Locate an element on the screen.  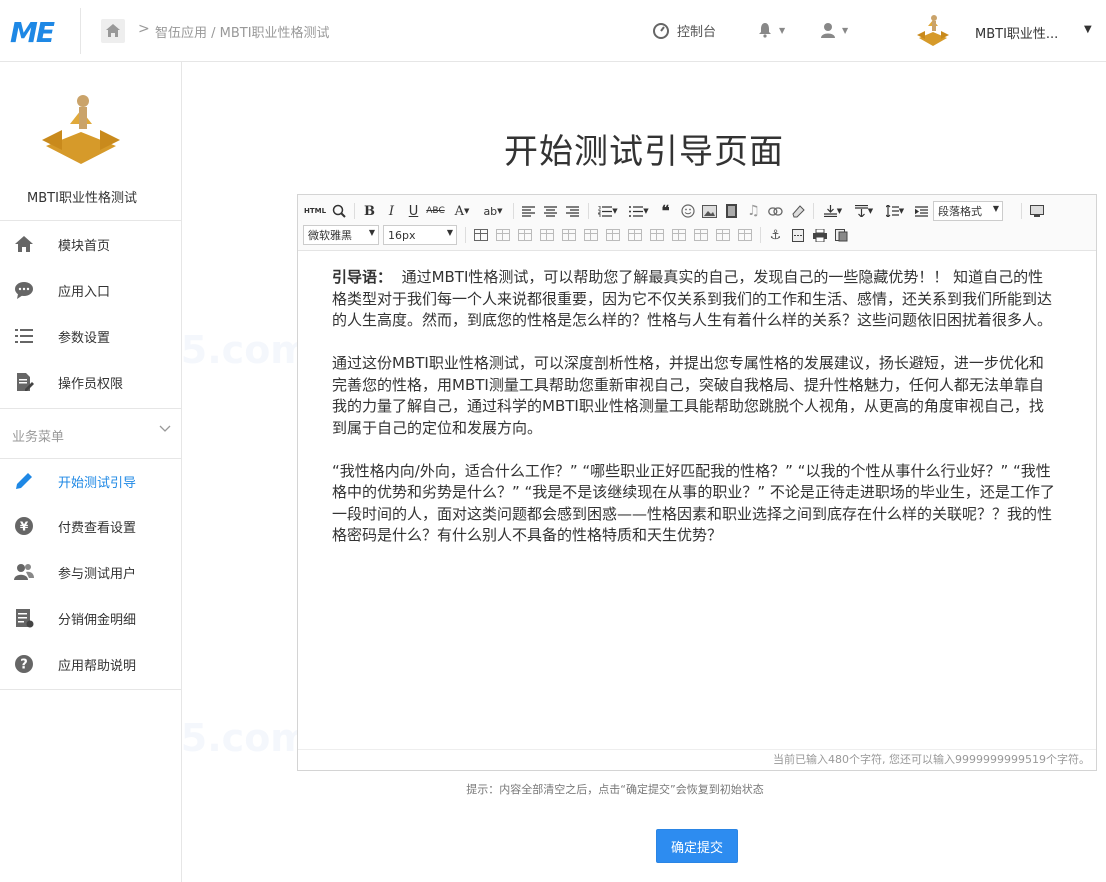
insert-col-after-button is located at coordinates (590, 235).